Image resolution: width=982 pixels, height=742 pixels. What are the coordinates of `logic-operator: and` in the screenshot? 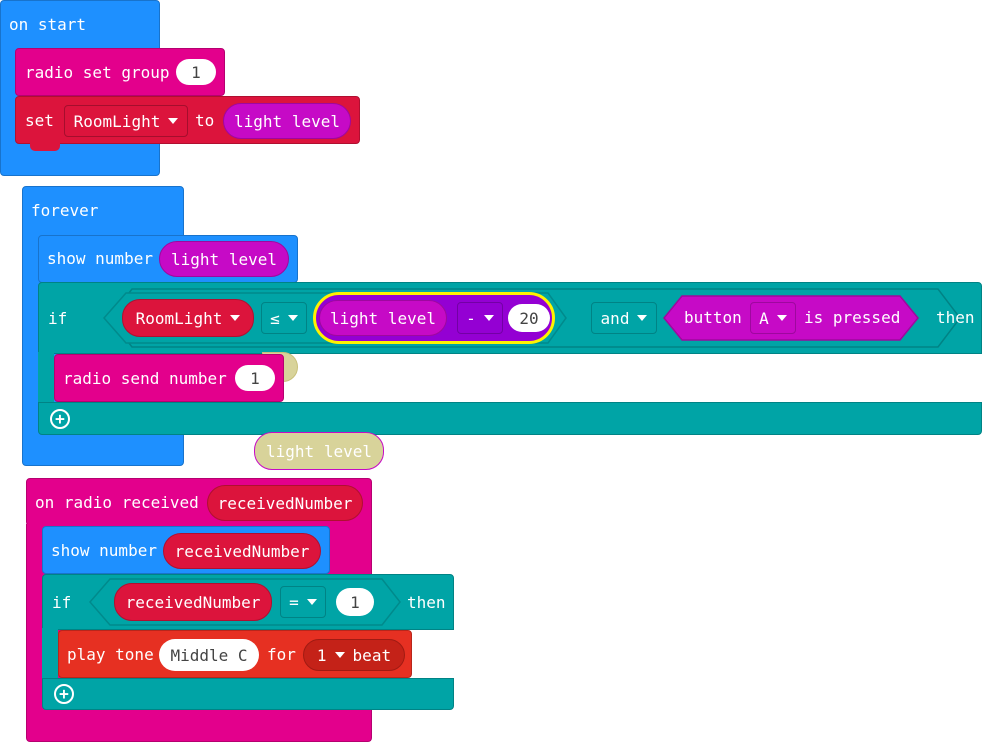 It's located at (615, 318).